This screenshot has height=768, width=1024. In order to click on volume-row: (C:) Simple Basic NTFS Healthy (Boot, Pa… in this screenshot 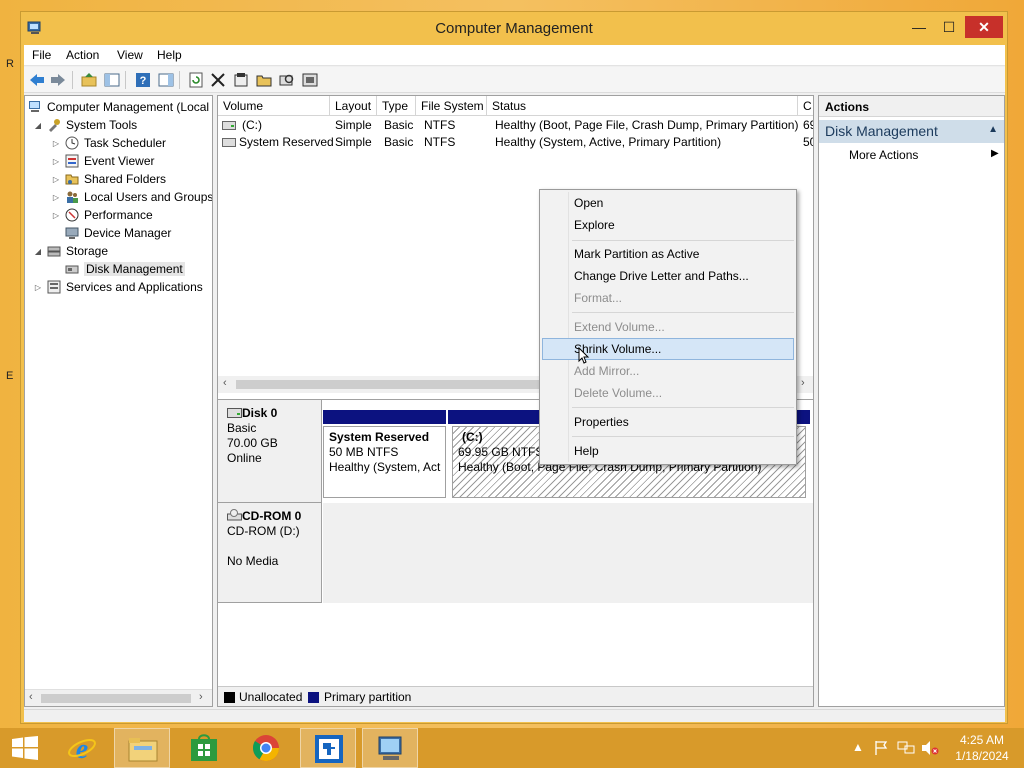, I will do `click(515, 125)`.